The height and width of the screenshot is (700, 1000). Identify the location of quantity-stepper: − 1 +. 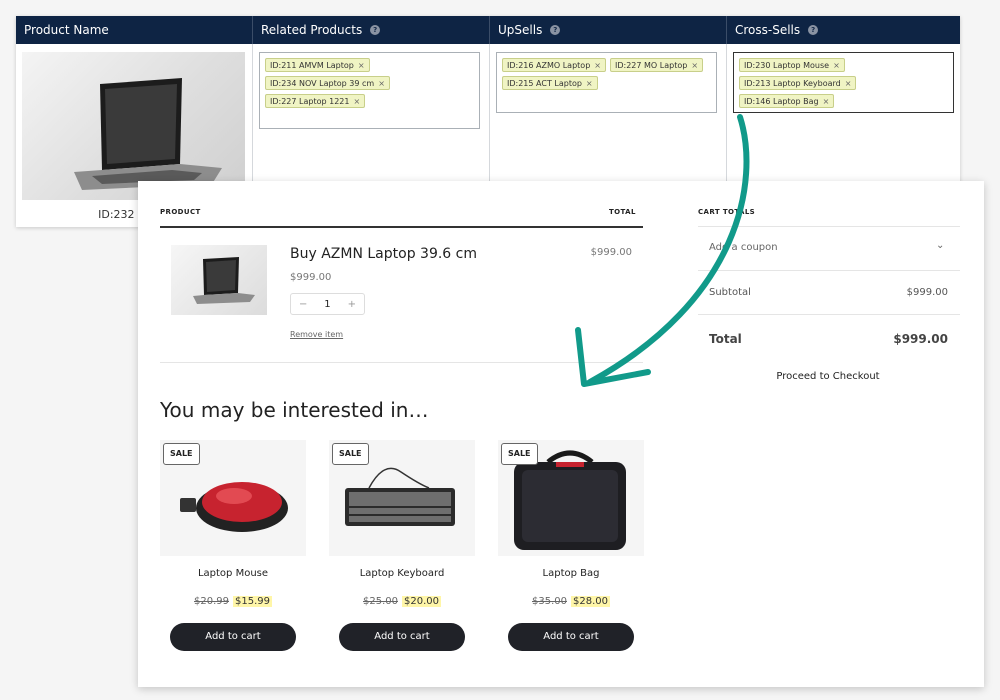
(327, 304).